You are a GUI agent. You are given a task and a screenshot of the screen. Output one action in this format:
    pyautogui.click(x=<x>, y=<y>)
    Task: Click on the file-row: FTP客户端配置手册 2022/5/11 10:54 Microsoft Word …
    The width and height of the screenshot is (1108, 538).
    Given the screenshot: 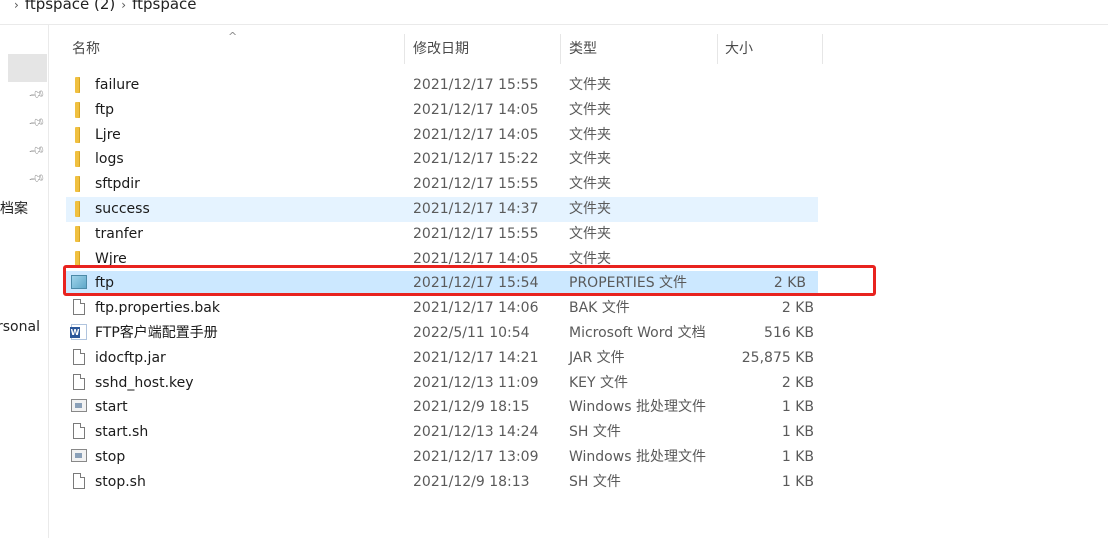 What is the action you would take?
    pyautogui.click(x=446, y=333)
    